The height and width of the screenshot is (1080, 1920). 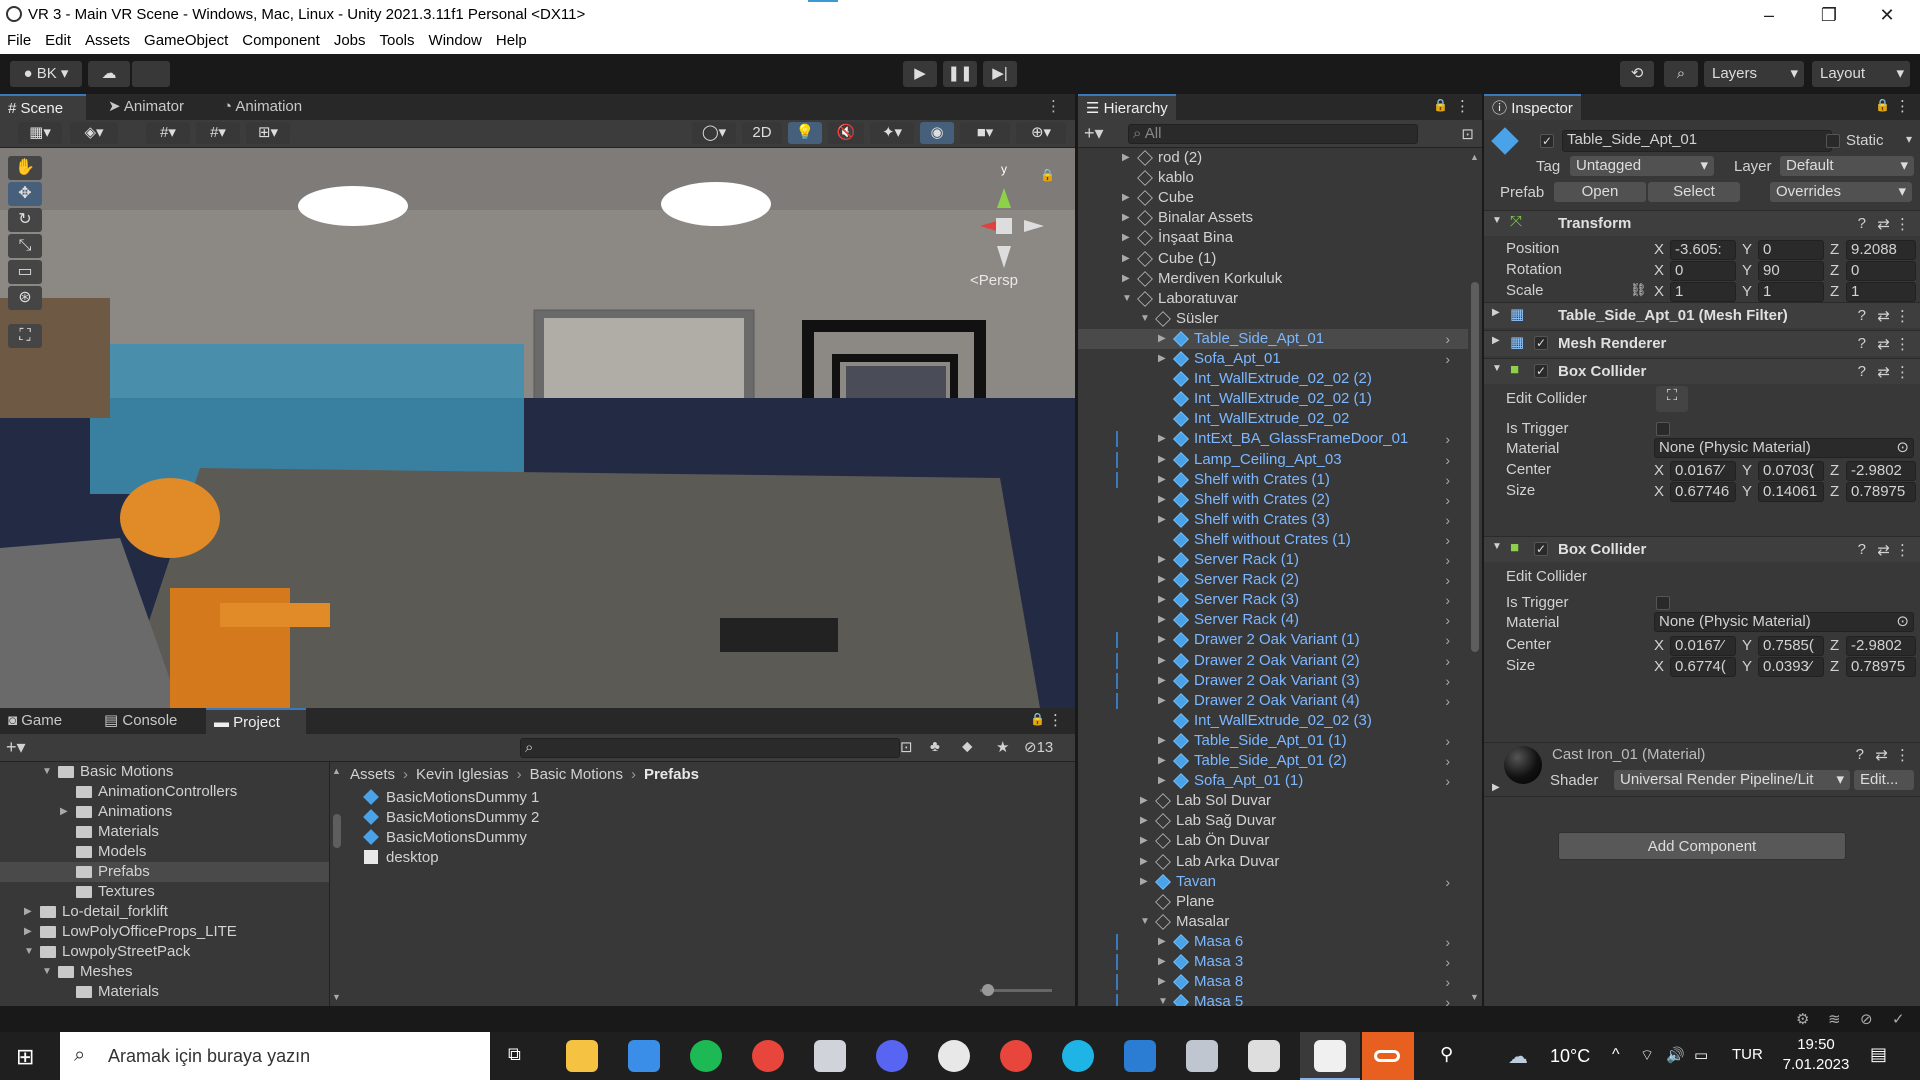 I want to click on mesh-renderer-enabled-checkbox: ✓, so click(x=1541, y=343).